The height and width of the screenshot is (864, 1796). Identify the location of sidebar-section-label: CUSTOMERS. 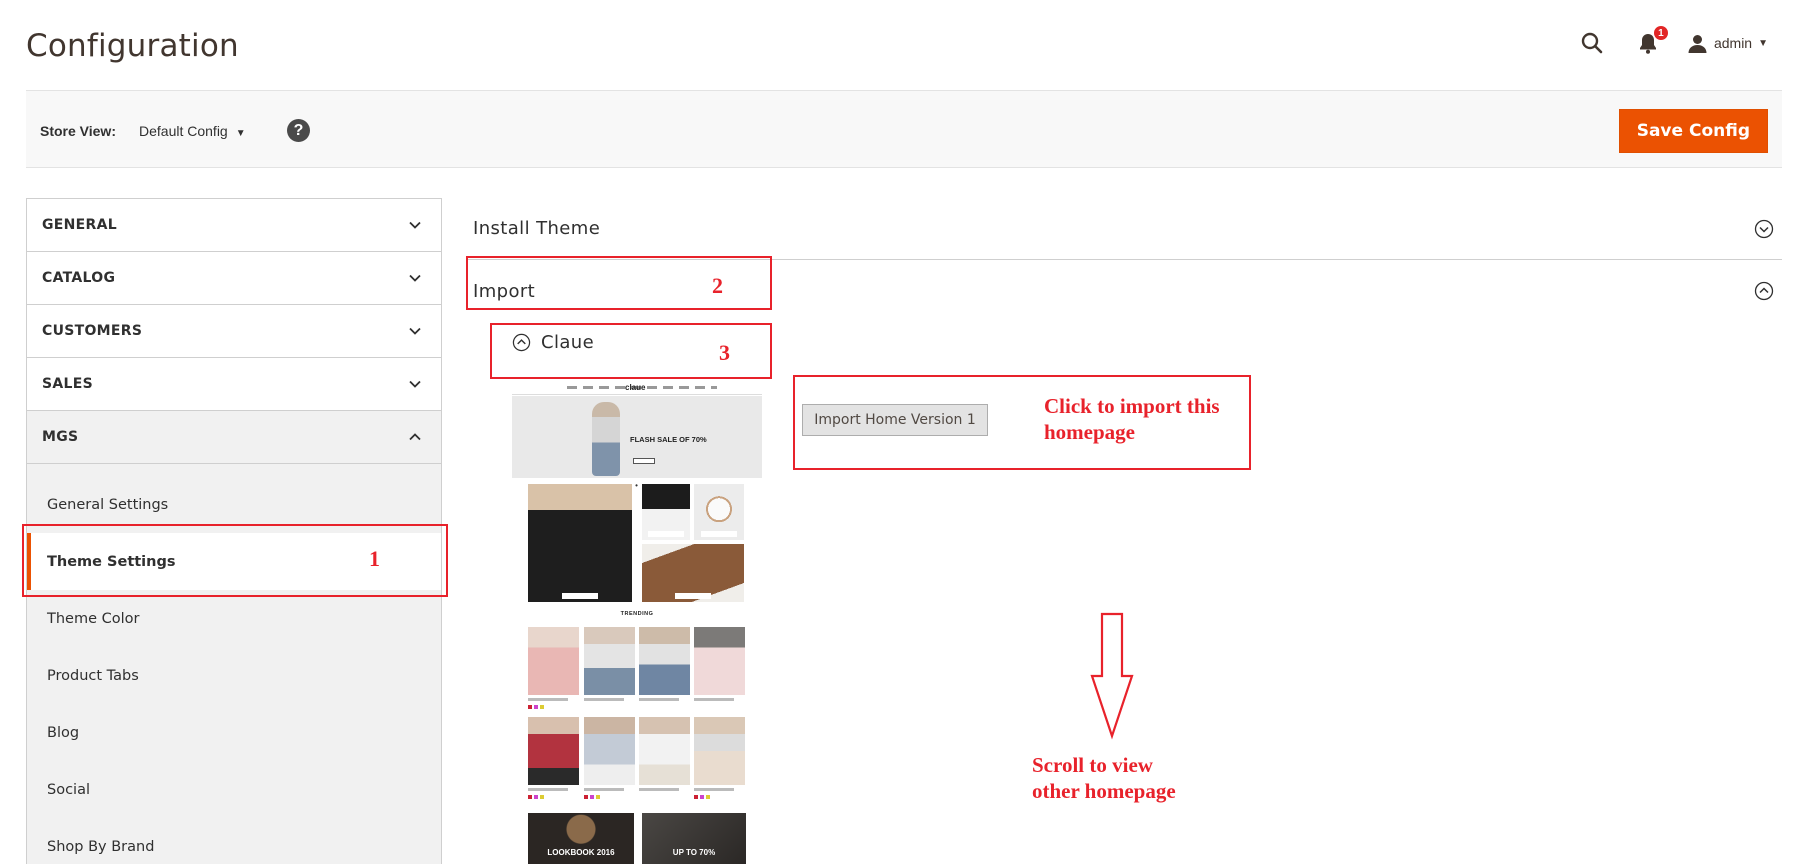
(92, 331).